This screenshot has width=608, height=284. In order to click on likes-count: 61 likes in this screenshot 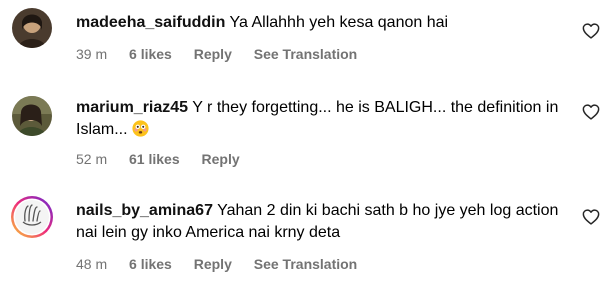, I will do `click(154, 159)`.